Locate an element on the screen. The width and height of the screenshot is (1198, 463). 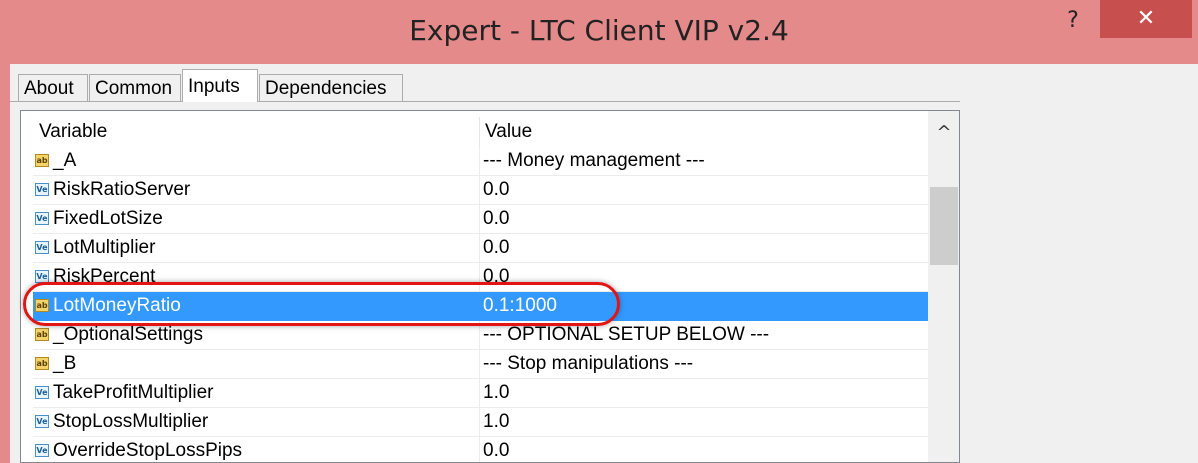
close-button: ✕ is located at coordinates (1146, 19).